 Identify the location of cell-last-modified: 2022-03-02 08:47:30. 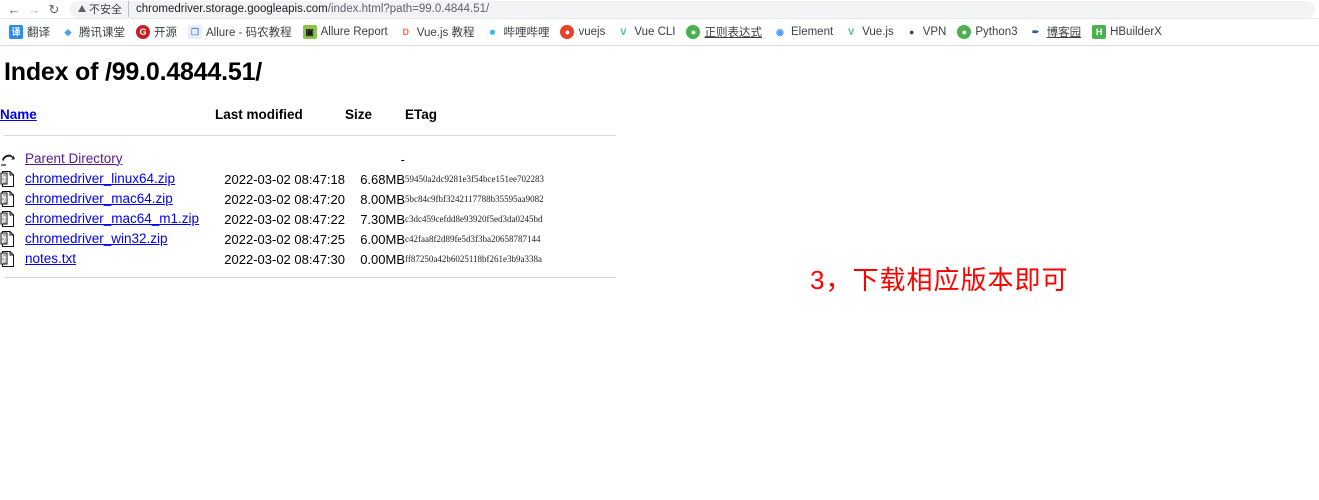
(284, 259).